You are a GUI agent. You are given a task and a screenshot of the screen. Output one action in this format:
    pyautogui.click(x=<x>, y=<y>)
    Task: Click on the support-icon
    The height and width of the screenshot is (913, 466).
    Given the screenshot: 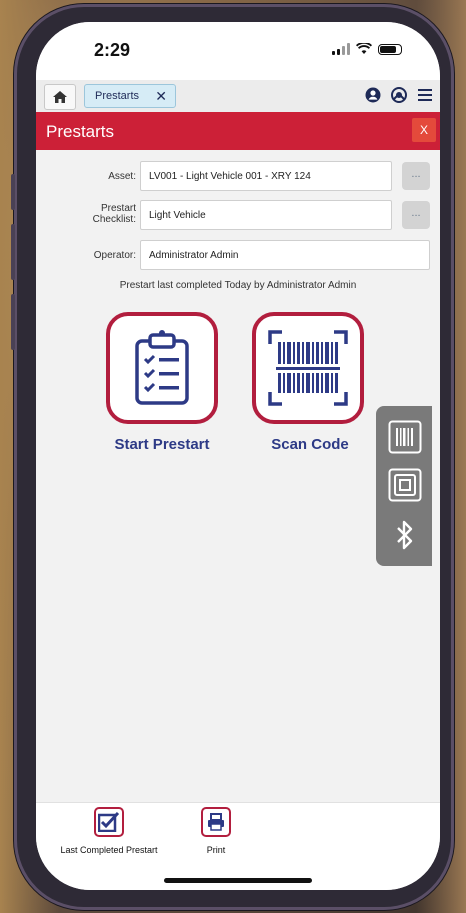 What is the action you would take?
    pyautogui.click(x=399, y=95)
    